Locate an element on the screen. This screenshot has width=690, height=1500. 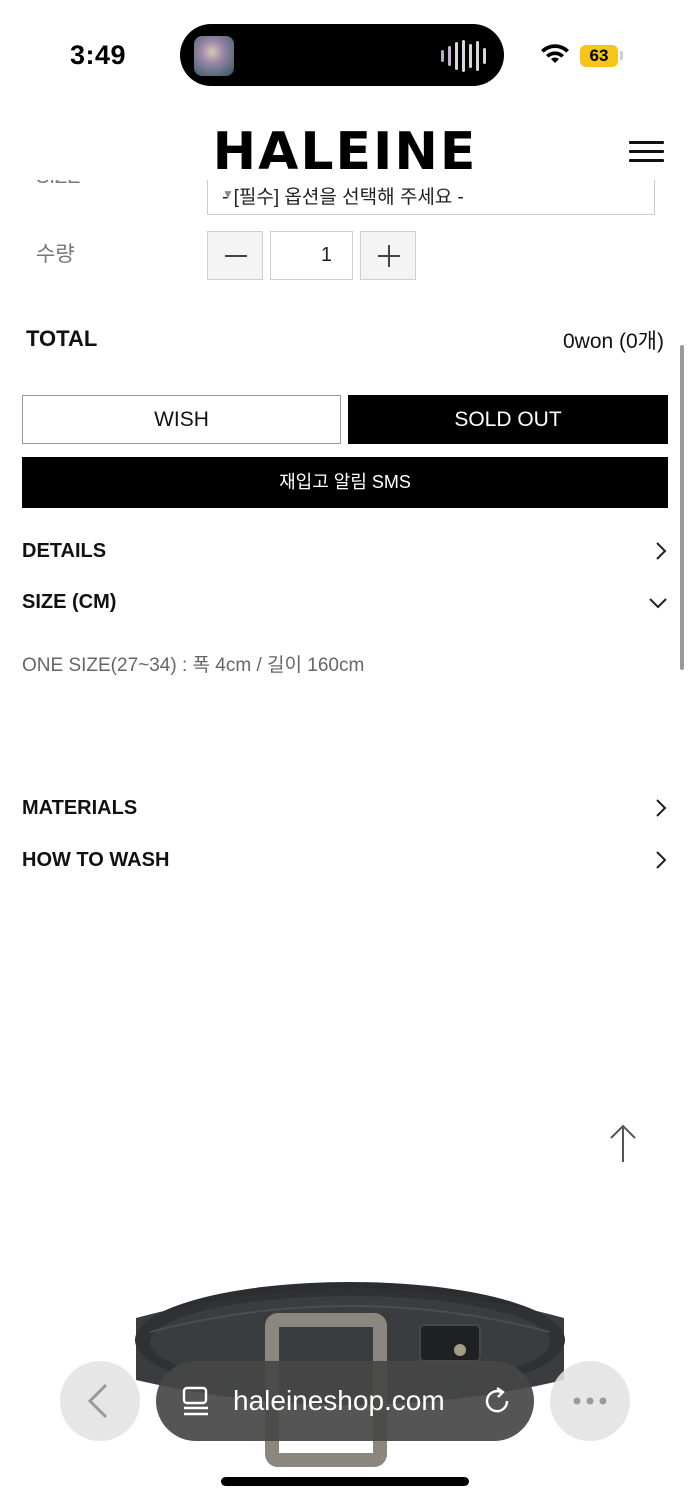
quantity-input is located at coordinates (311, 255).